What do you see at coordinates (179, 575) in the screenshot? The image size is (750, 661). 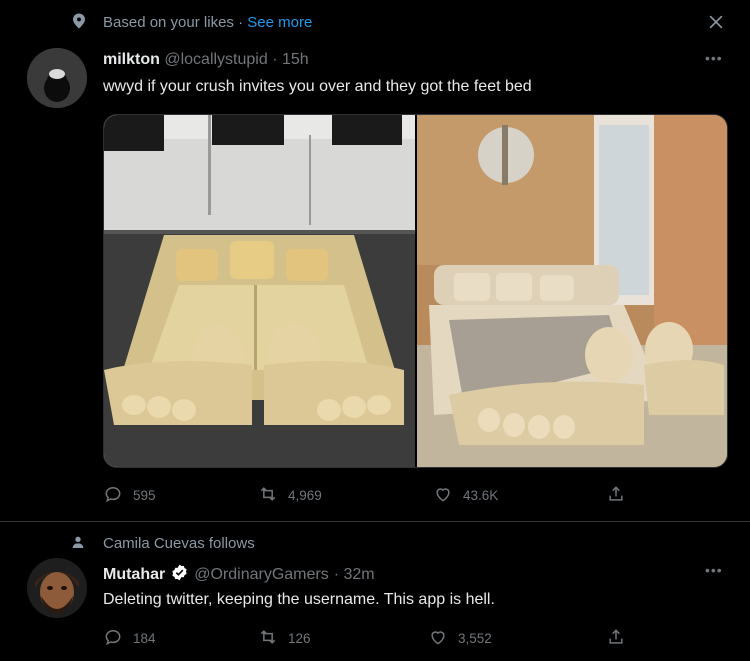 I see `verified-icon` at bounding box center [179, 575].